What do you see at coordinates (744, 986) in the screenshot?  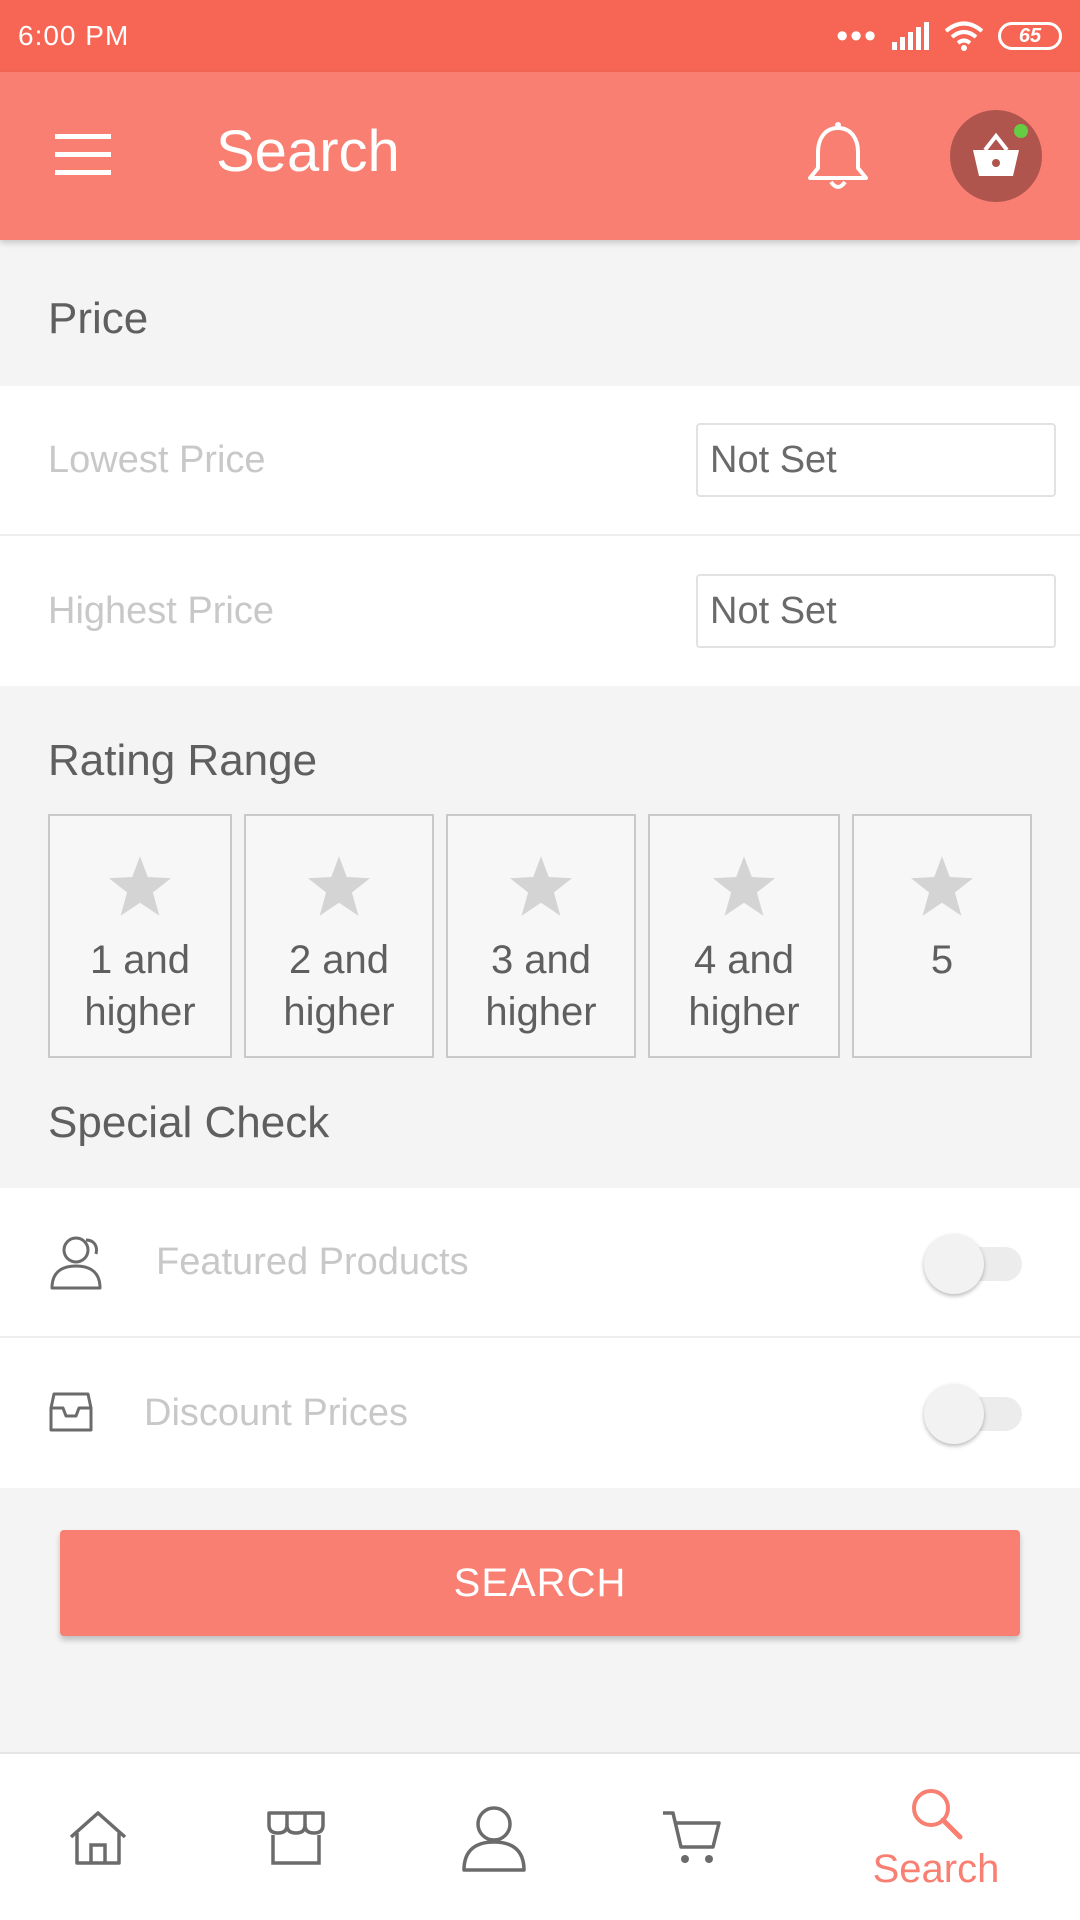 I see `rating-option-label: 4 and higher` at bounding box center [744, 986].